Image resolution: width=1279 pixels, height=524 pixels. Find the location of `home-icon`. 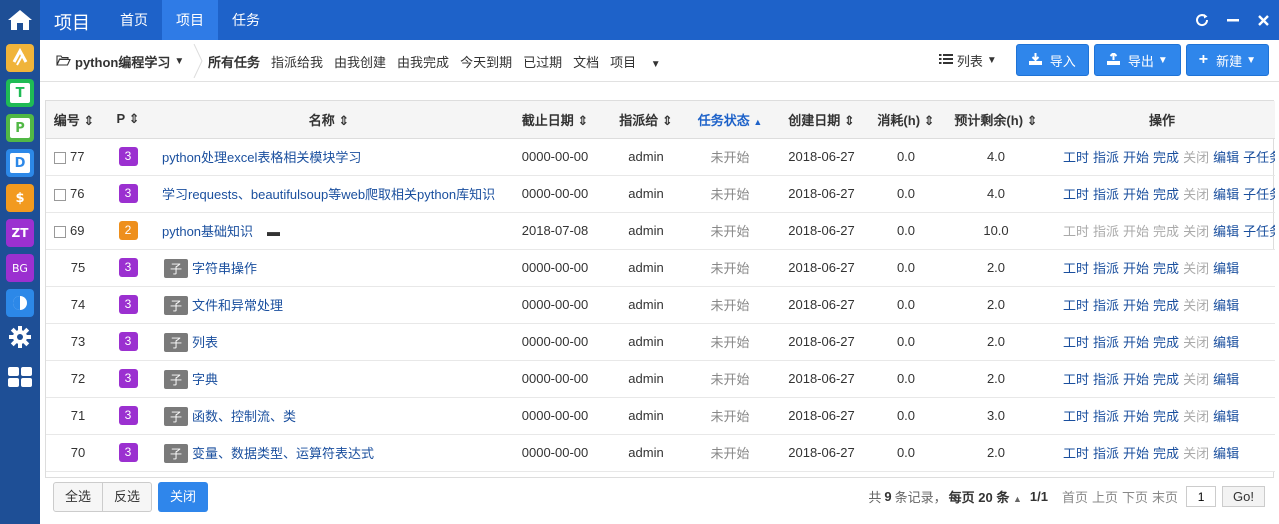

home-icon is located at coordinates (20, 20).